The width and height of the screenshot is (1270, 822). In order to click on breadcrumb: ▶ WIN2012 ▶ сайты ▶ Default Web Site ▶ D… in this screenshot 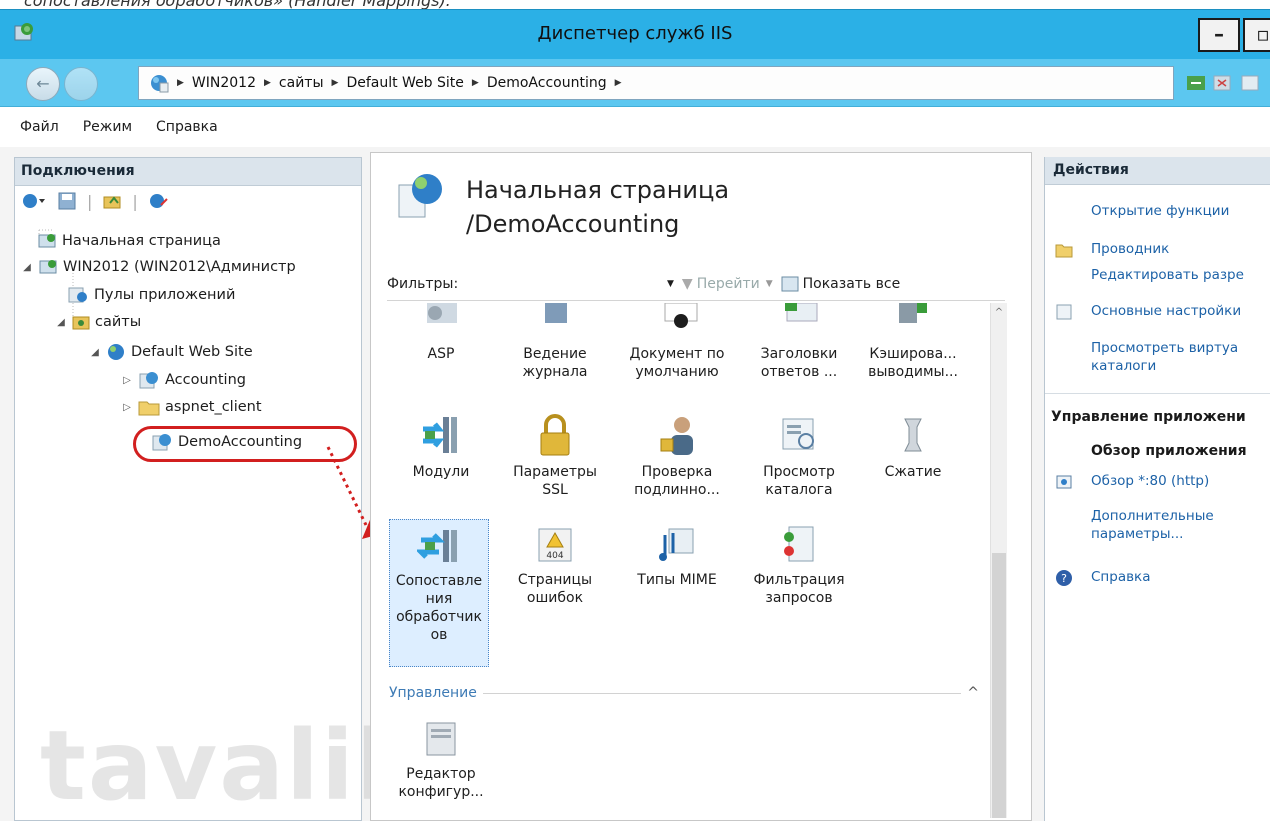, I will do `click(656, 83)`.